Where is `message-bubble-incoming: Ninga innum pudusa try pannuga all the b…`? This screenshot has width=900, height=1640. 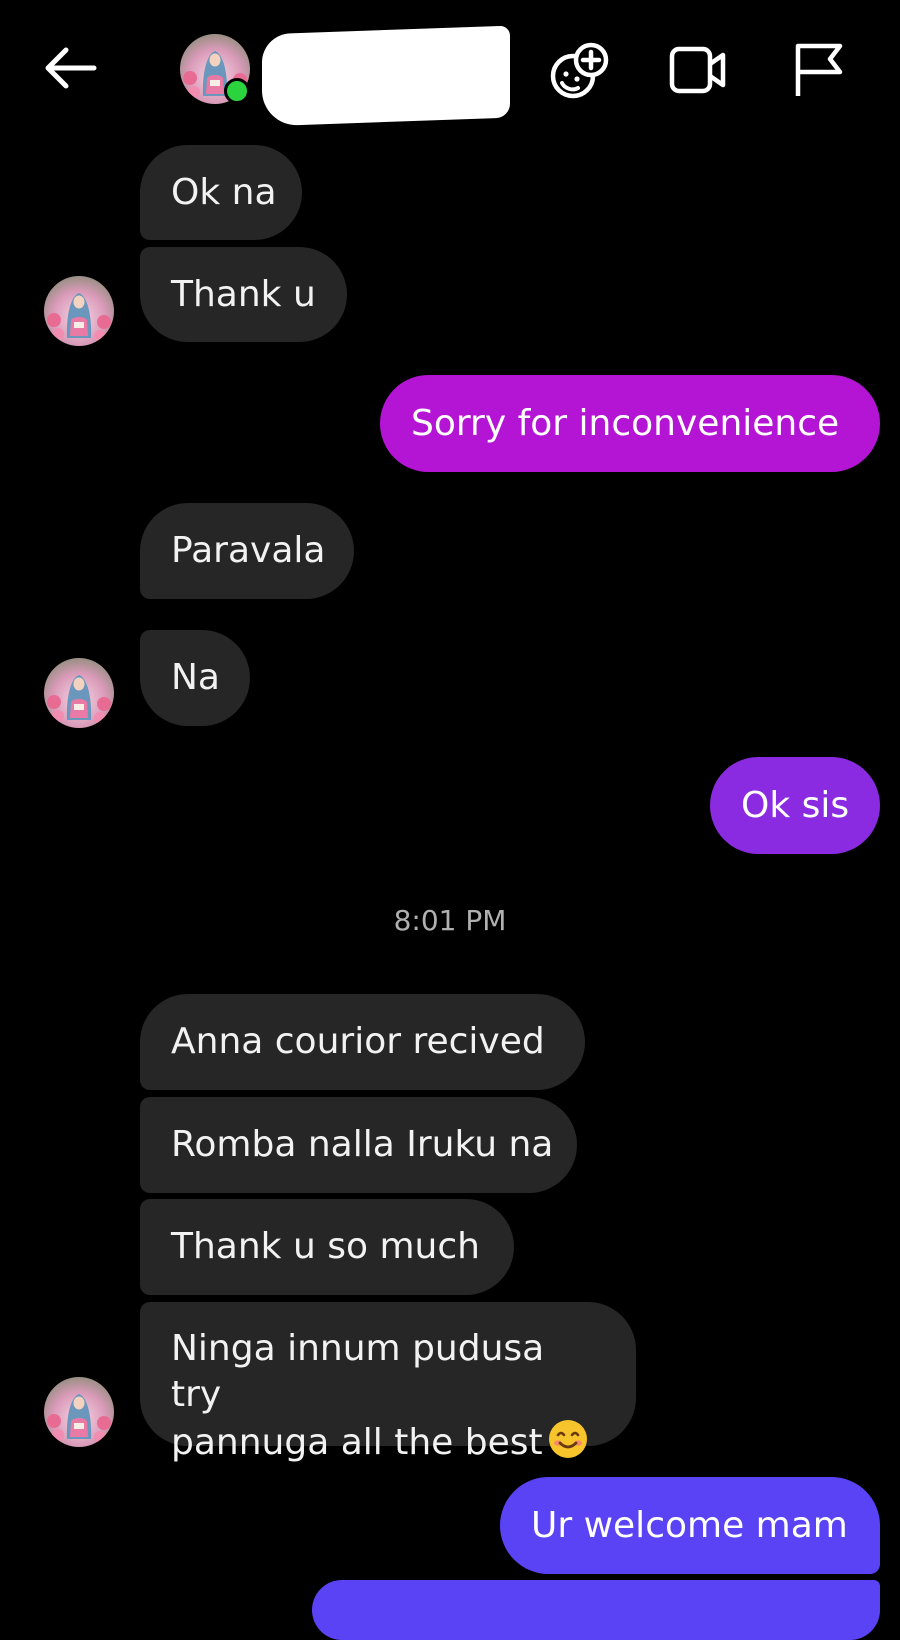 message-bubble-incoming: Ninga innum pudusa try pannuga all the b… is located at coordinates (388, 1382).